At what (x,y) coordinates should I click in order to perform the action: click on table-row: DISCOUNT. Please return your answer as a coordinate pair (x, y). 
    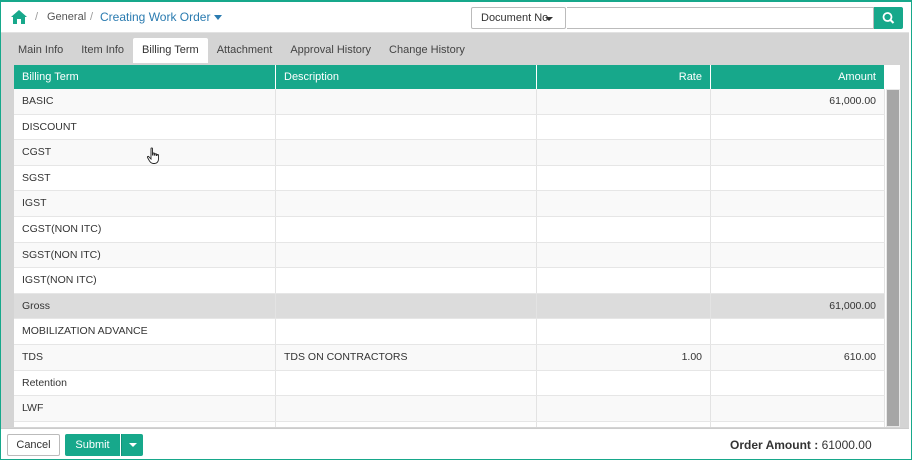
    Looking at the image, I should click on (449, 127).